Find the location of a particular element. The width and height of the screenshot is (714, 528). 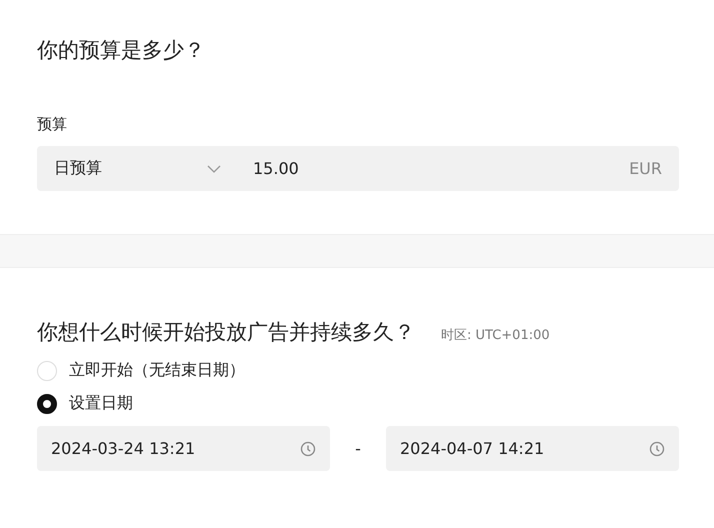

field-label: 预算 is located at coordinates (52, 124).